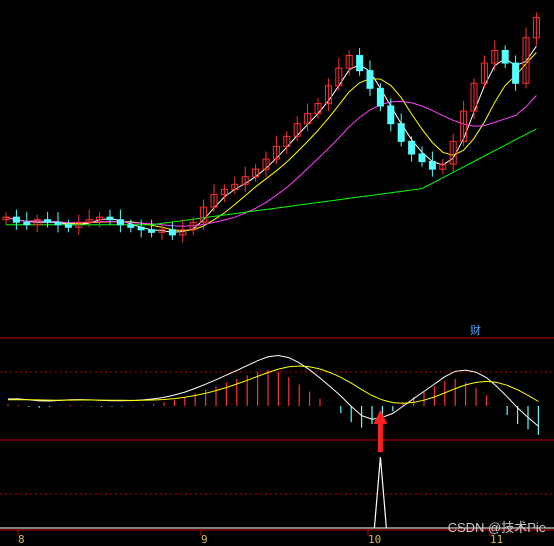  I want to click on macd-panel, so click(273, 394).